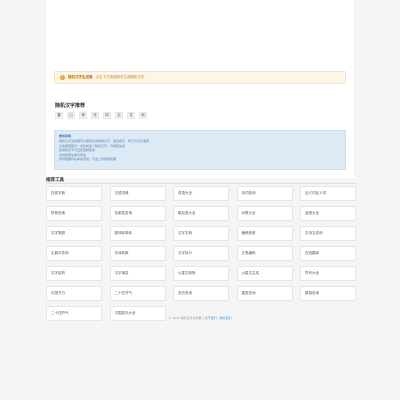 The height and width of the screenshot is (400, 400). Describe the element at coordinates (74, 233) in the screenshot. I see `tool-link: 汉字笔顺` at that location.